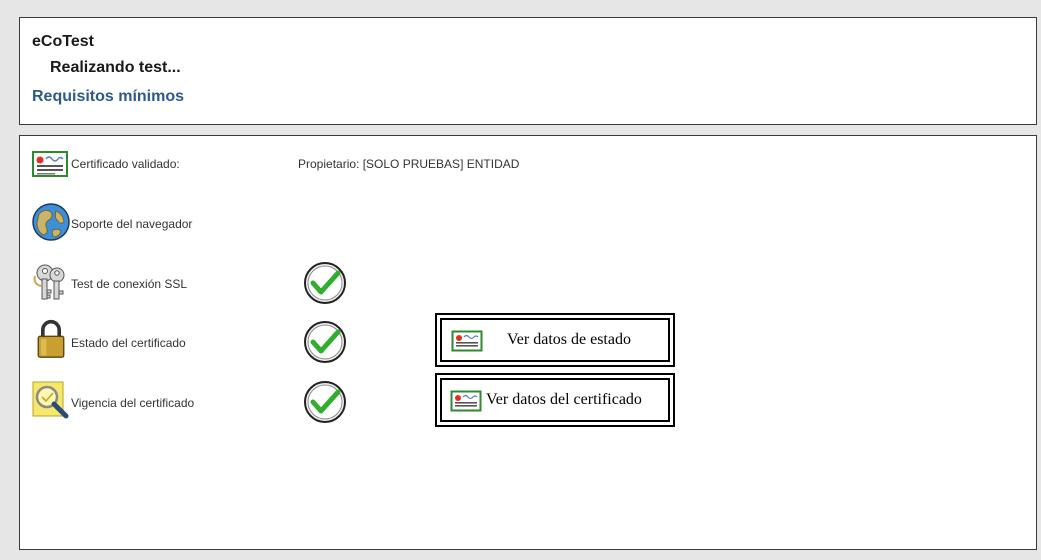  I want to click on validity-label: Vigencia del certificado, so click(133, 403).